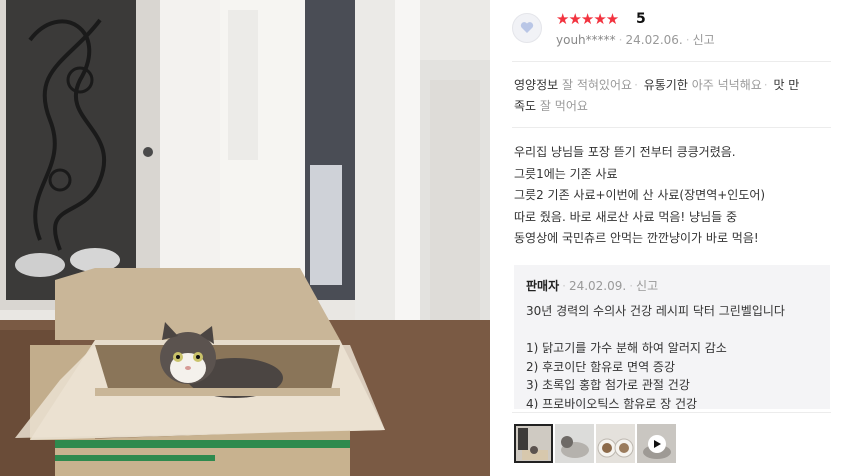 The height and width of the screenshot is (476, 853). Describe the element at coordinates (647, 286) in the screenshot. I see `reply-report-link: 신고` at that location.